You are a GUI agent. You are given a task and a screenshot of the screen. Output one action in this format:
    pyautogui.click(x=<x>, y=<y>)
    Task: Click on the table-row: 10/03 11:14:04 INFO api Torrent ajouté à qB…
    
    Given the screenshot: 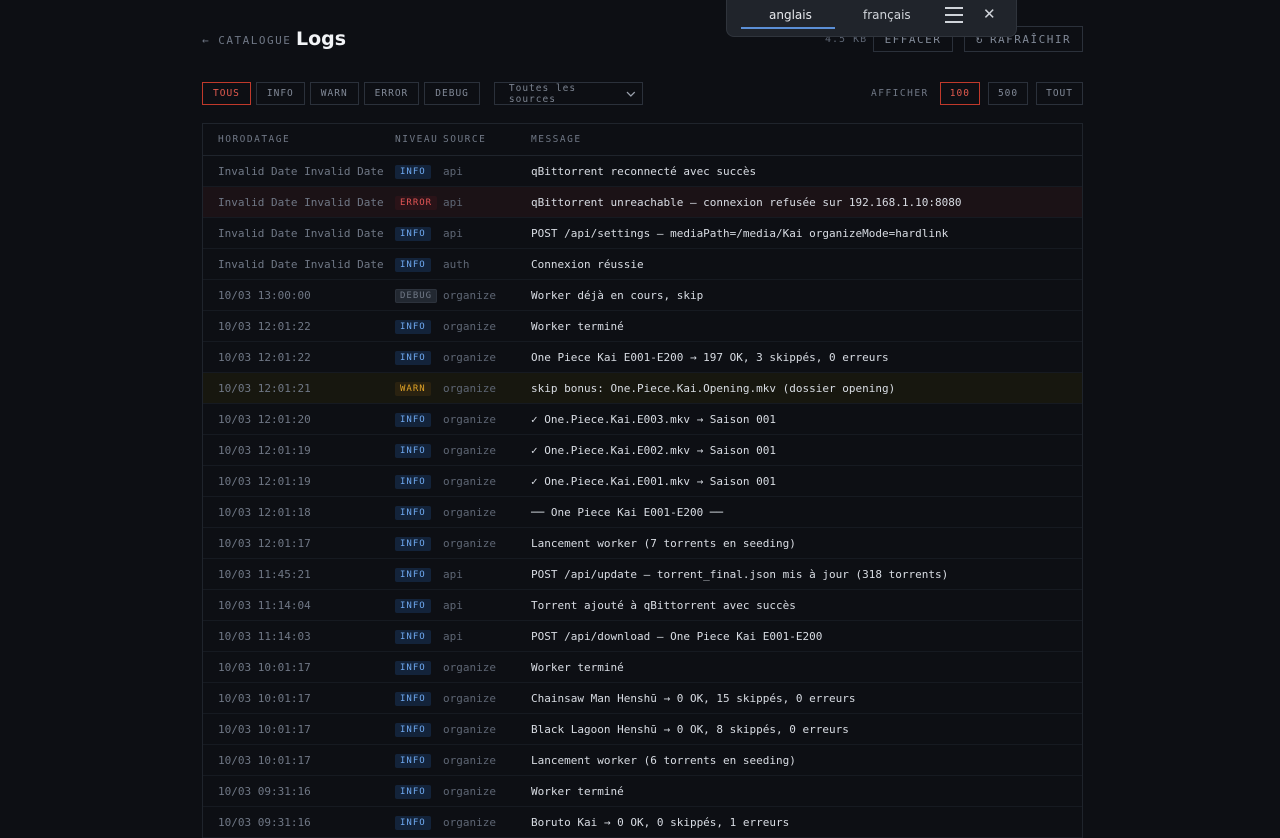 What is the action you would take?
    pyautogui.click(x=642, y=605)
    